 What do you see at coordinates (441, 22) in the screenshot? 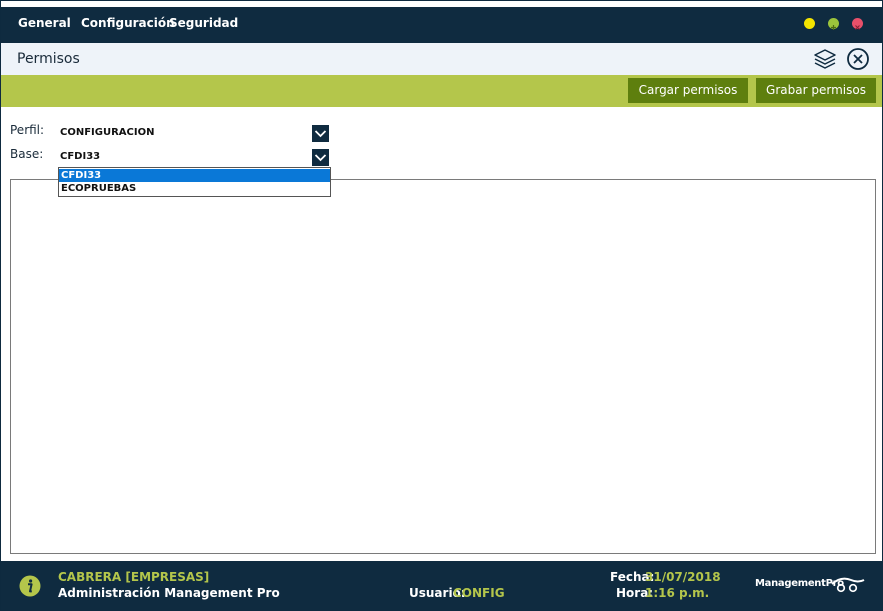
I see `menu-bar: General Configuración Seguridad` at bounding box center [441, 22].